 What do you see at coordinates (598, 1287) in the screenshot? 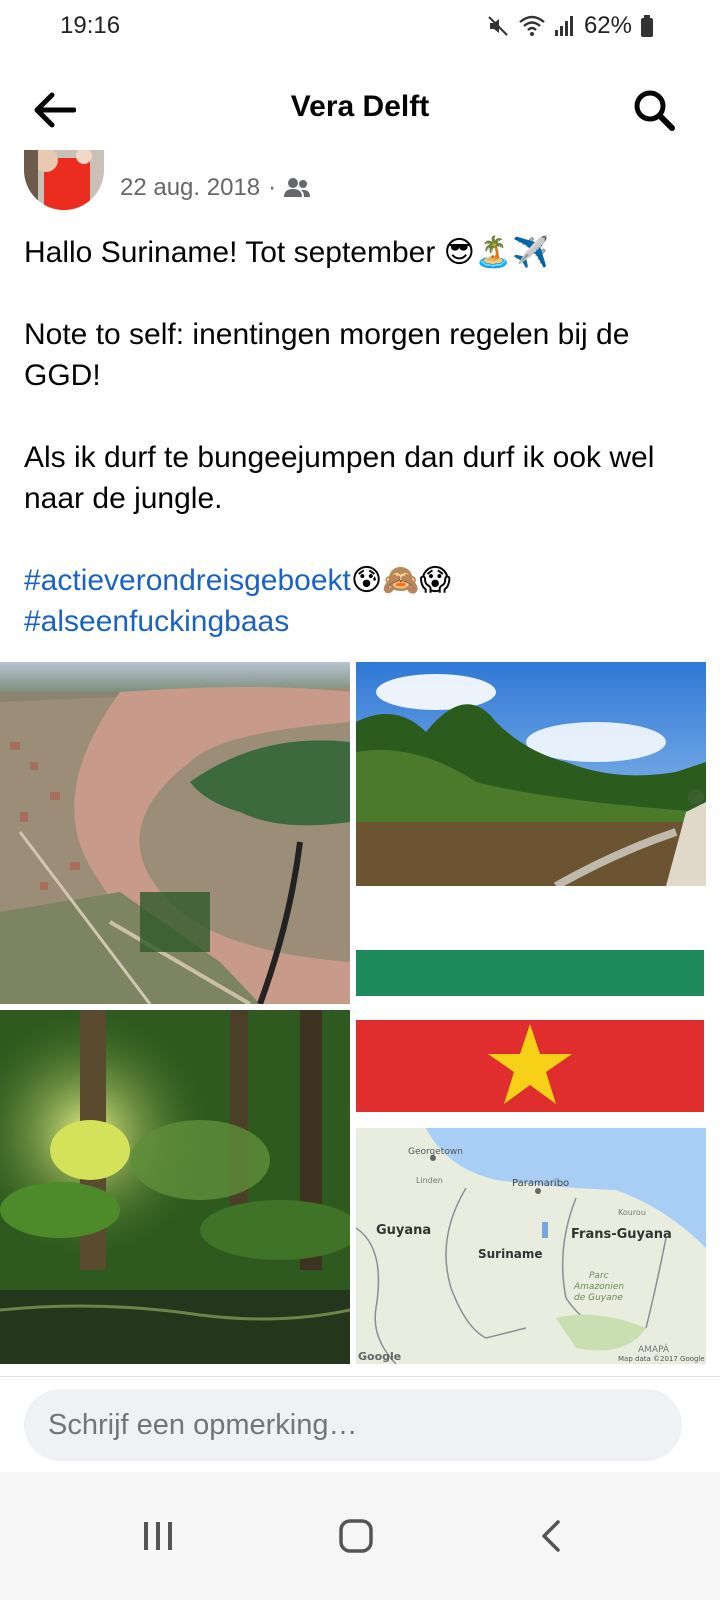
I see `map-label-amazonien: Amazonien` at bounding box center [598, 1287].